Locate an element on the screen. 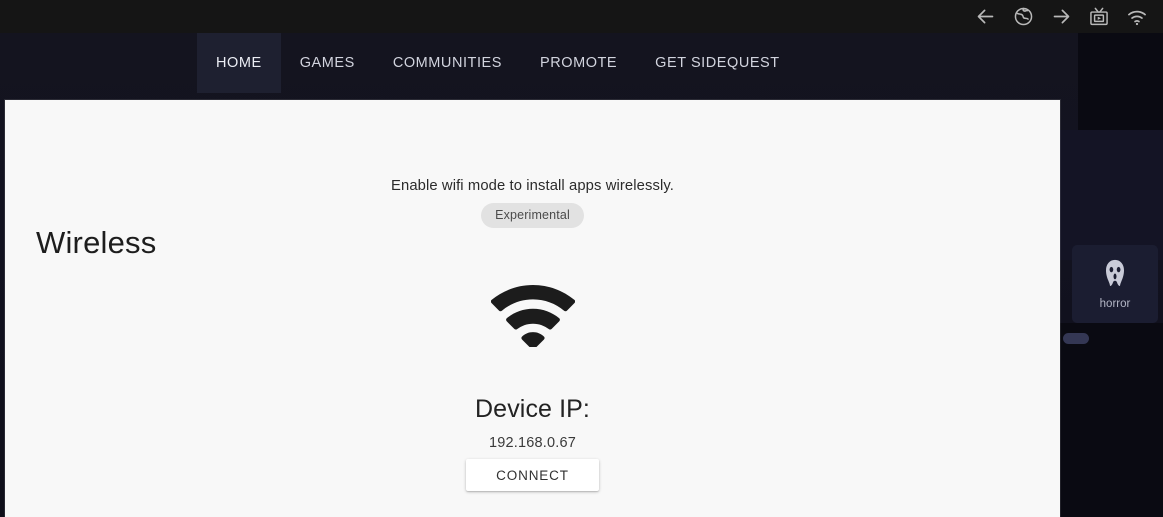 The image size is (1163, 517). wifi-icon is located at coordinates (532, 316).